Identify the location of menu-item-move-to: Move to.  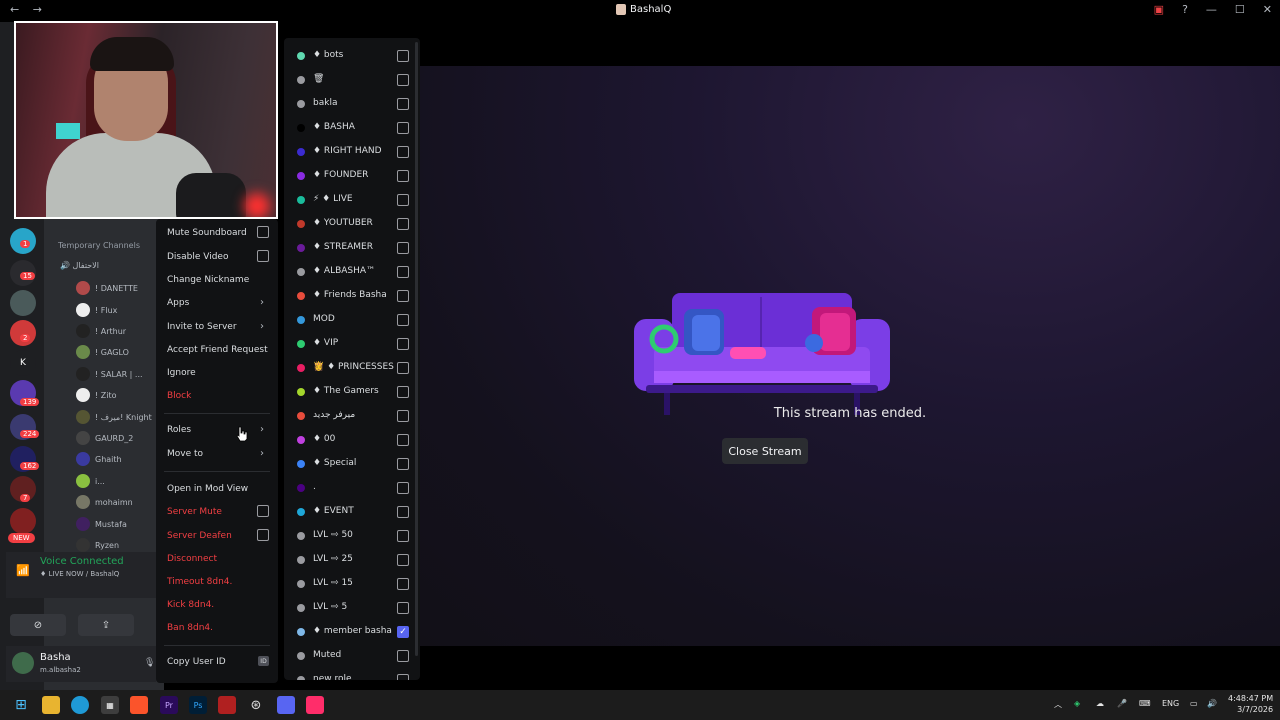
(185, 454).